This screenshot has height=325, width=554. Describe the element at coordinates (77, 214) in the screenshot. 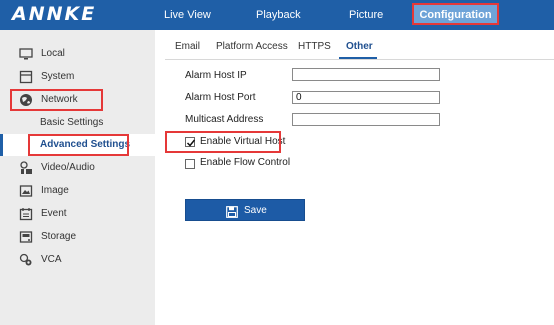

I see `sidebar-item-event: Event` at that location.